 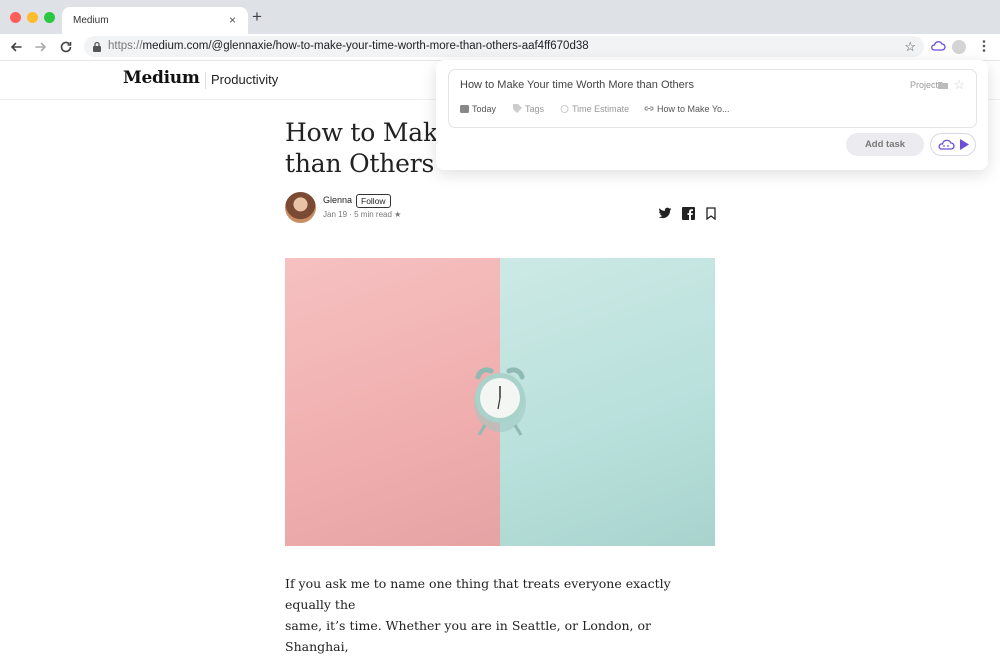 What do you see at coordinates (943, 85) in the screenshot?
I see `folder-icon` at bounding box center [943, 85].